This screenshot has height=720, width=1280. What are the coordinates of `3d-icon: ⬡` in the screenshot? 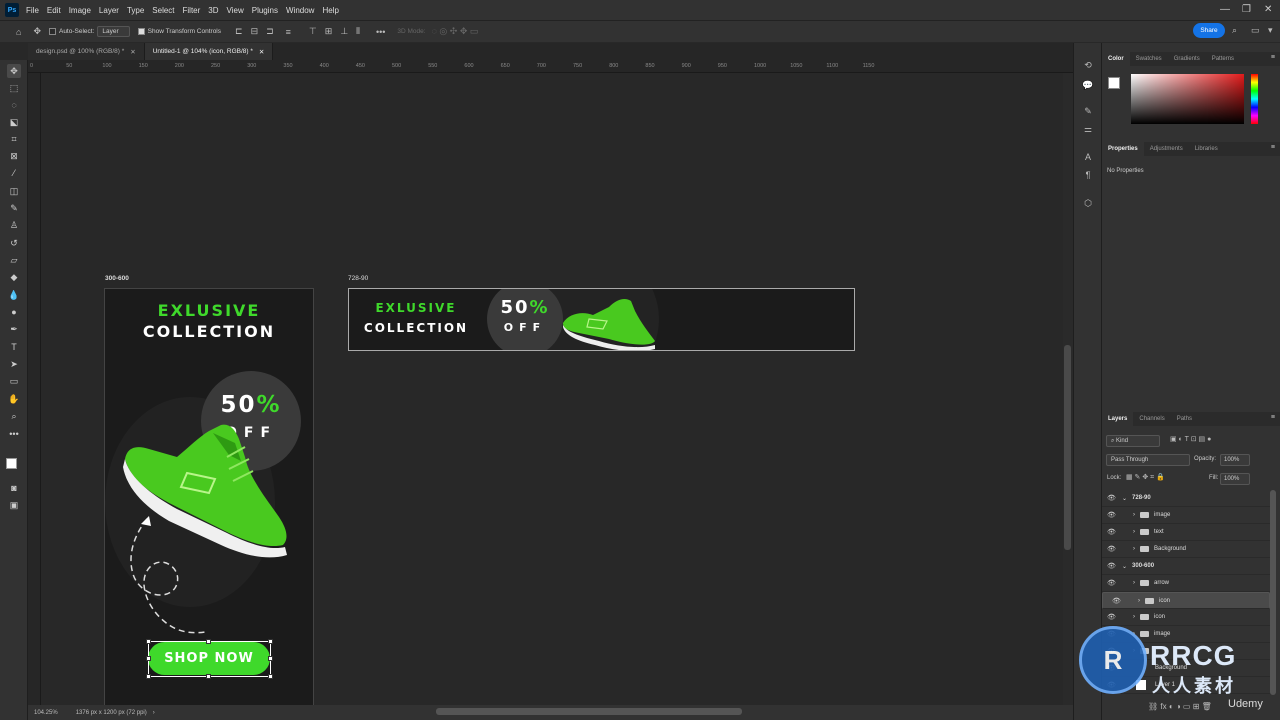 It's located at (1088, 203).